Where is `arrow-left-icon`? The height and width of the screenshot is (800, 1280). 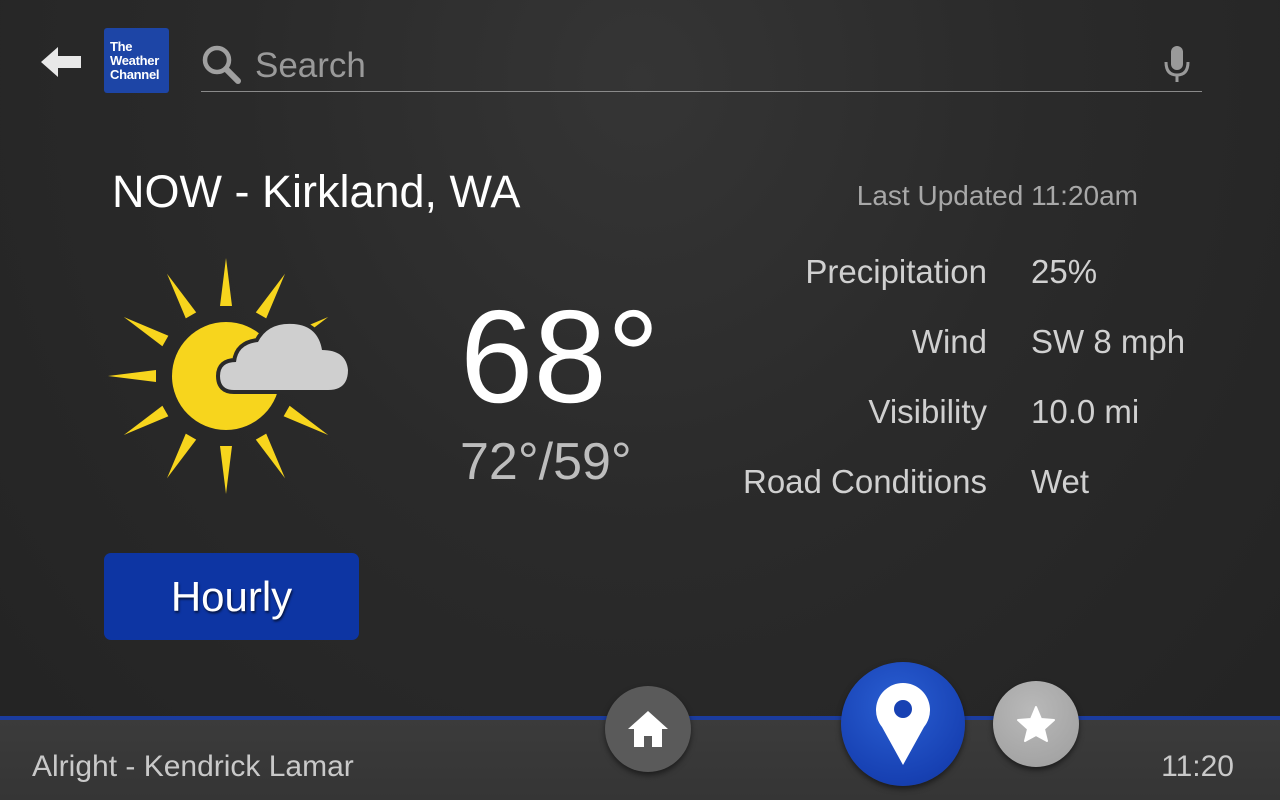
arrow-left-icon is located at coordinates (61, 62).